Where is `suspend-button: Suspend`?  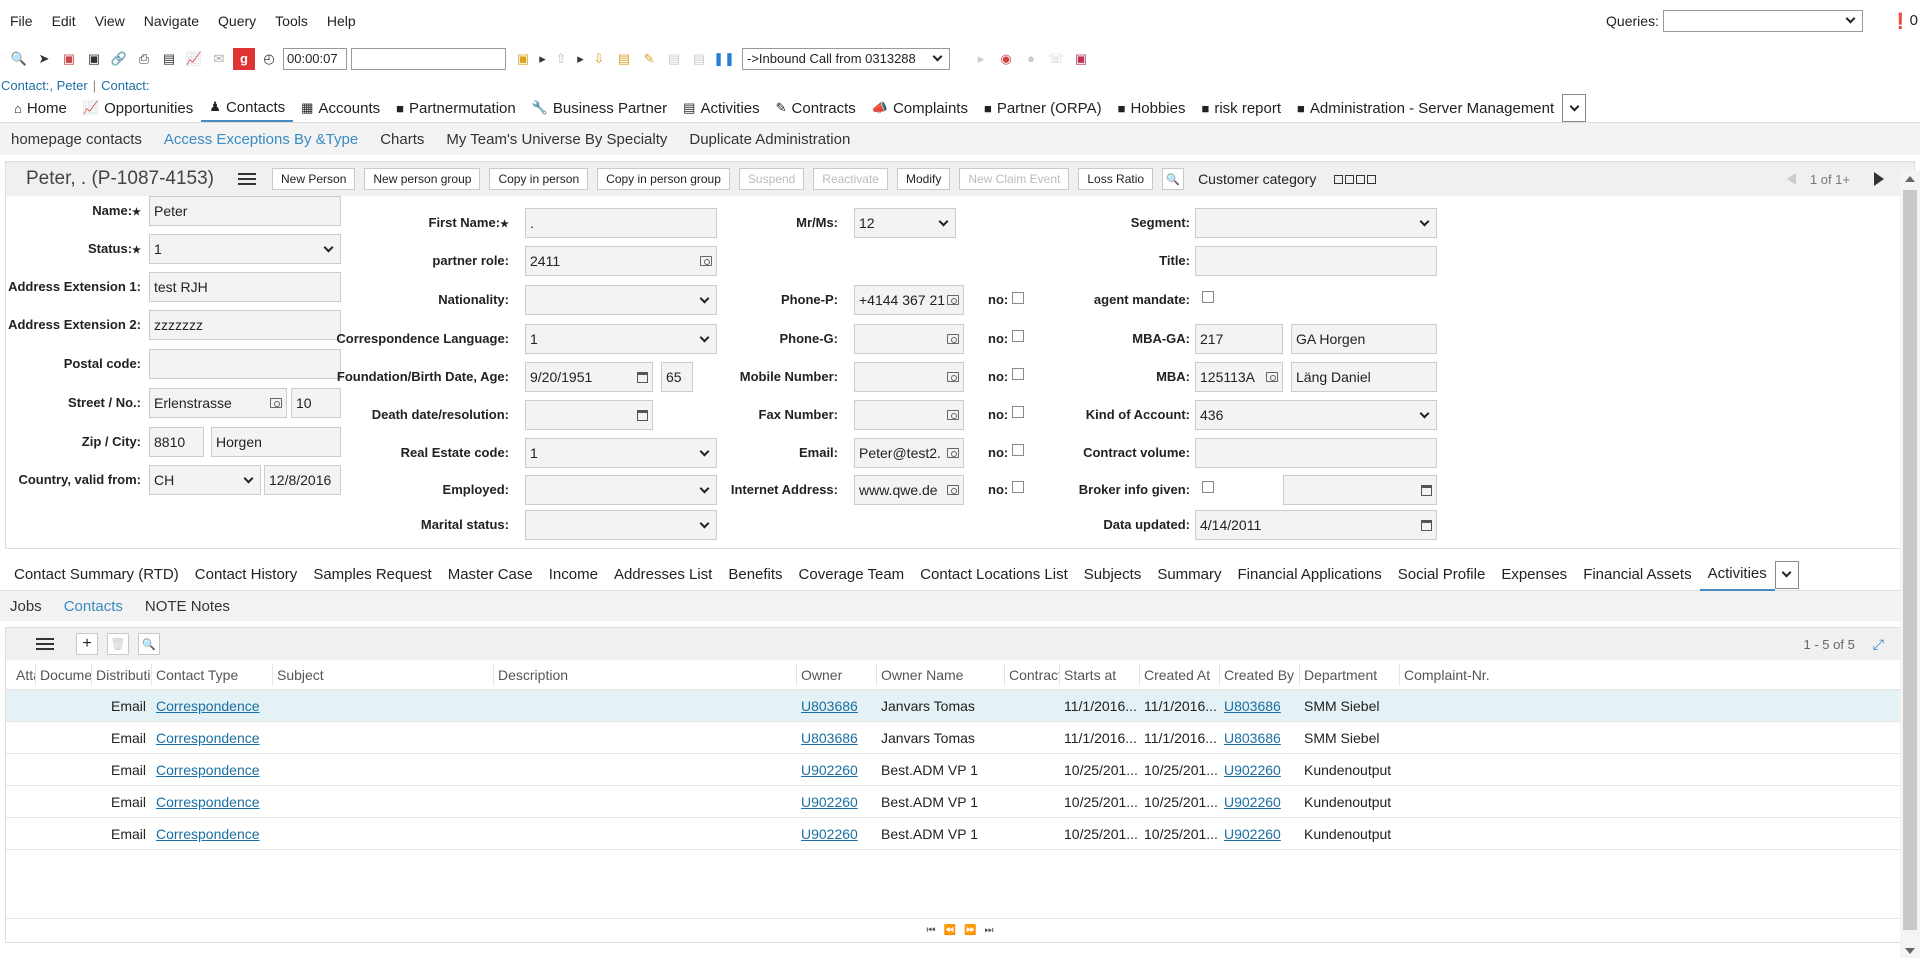 suspend-button: Suspend is located at coordinates (771, 179).